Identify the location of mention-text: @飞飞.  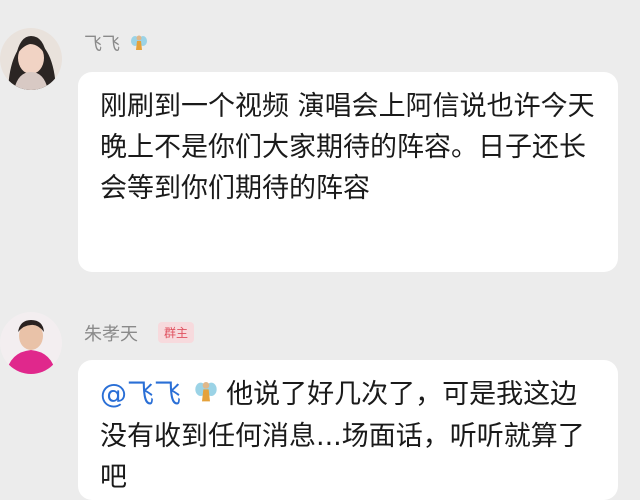
(140, 394).